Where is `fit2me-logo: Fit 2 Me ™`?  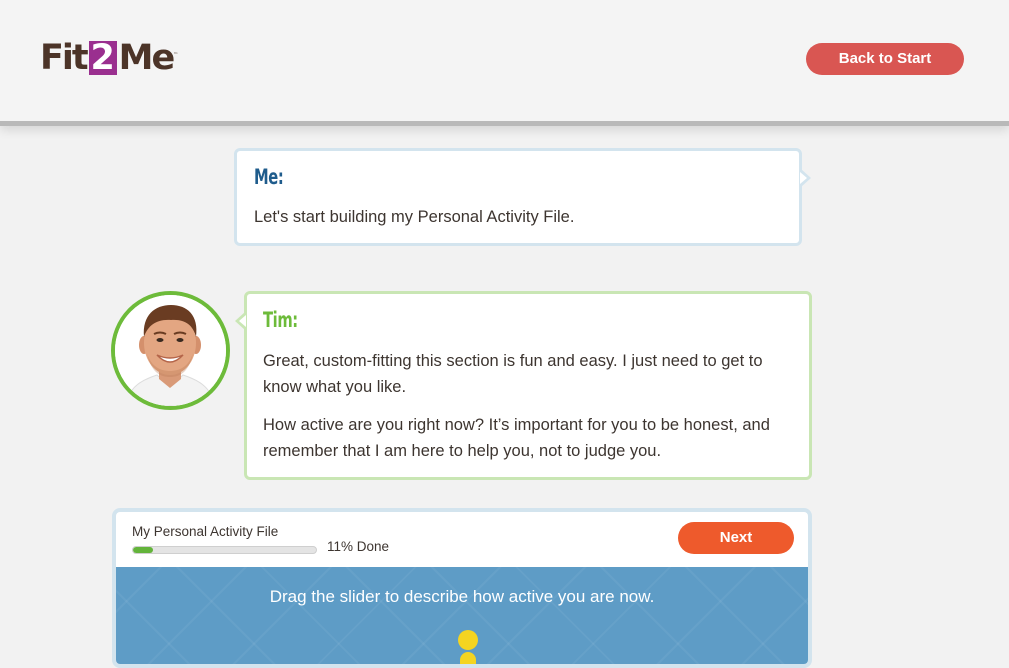 fit2me-logo: Fit 2 Me ™ is located at coordinates (109, 58).